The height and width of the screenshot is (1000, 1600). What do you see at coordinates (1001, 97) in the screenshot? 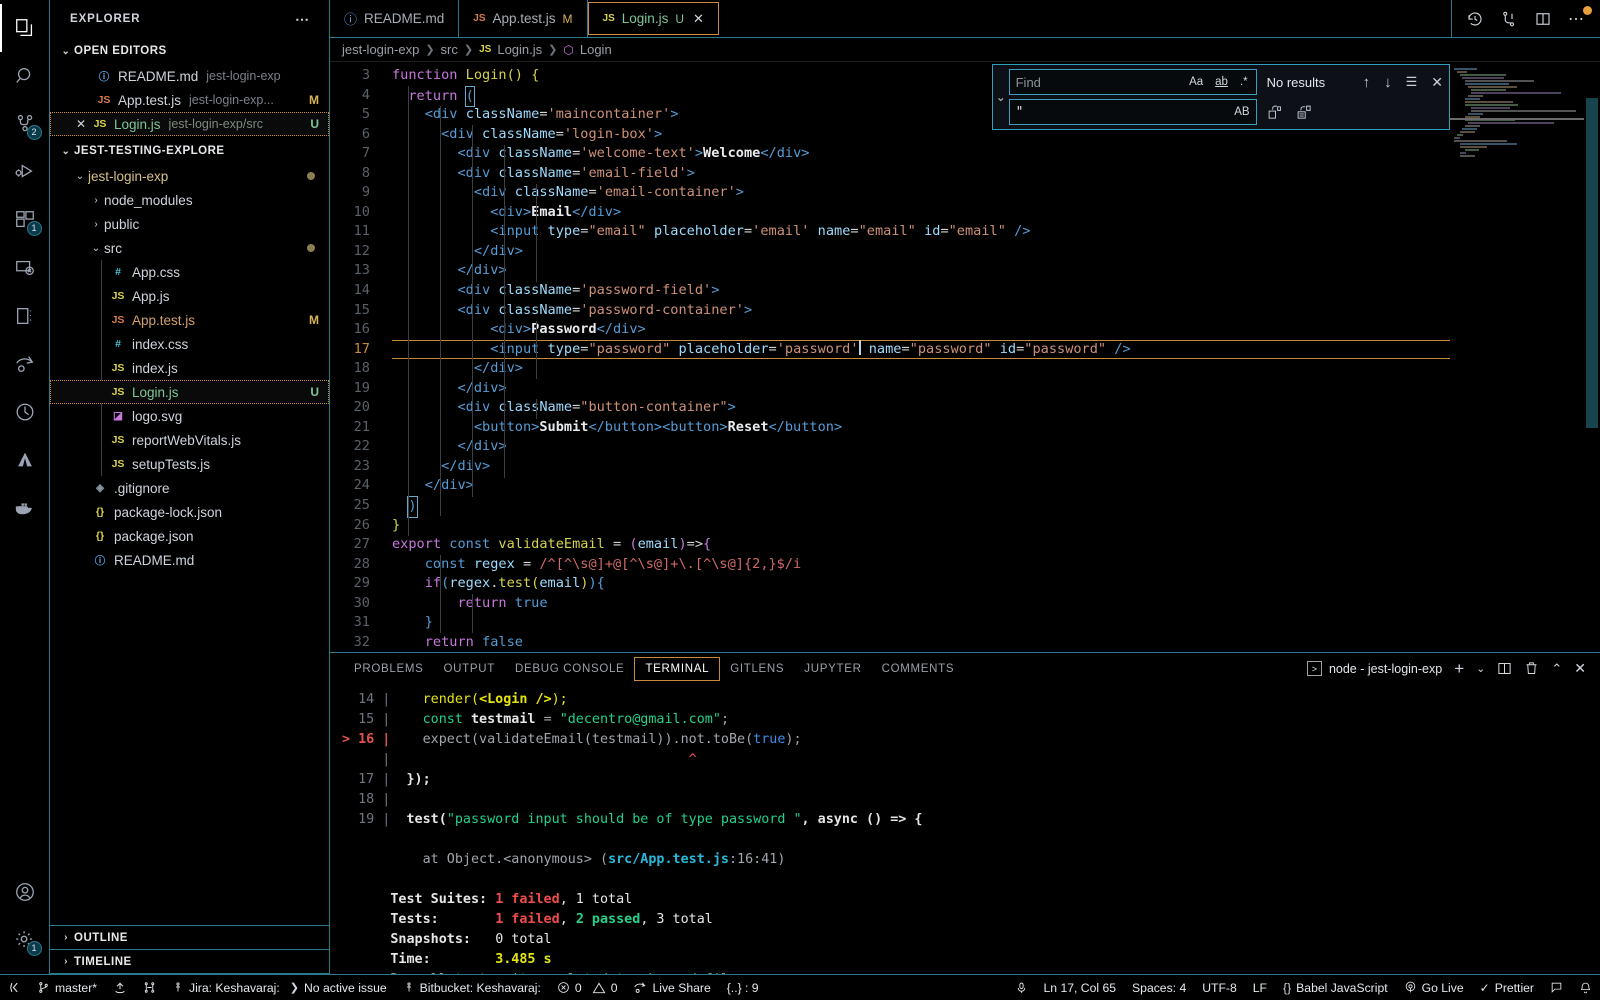
I see `toggle-replace-chevron-icon: ⌄` at bounding box center [1001, 97].